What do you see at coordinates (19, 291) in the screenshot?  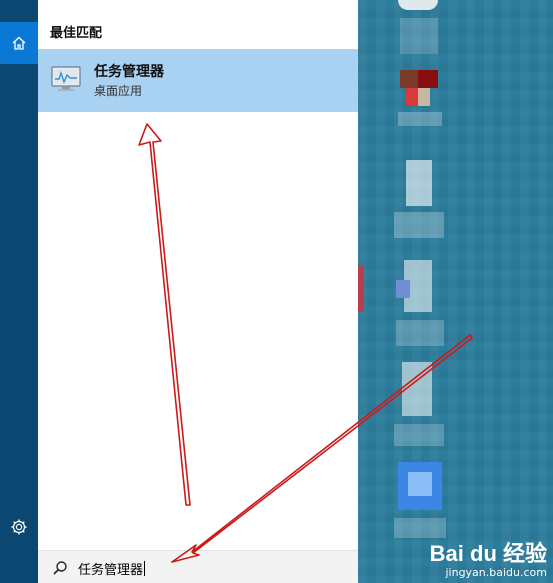 I see `start-rail` at bounding box center [19, 291].